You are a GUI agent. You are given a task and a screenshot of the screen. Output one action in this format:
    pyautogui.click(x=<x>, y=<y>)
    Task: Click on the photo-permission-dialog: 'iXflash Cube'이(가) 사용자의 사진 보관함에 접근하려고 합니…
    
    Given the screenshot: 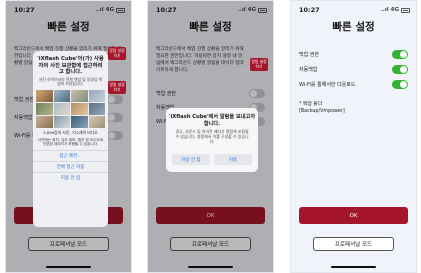 What is the action you would take?
    pyautogui.click(x=70, y=139)
    